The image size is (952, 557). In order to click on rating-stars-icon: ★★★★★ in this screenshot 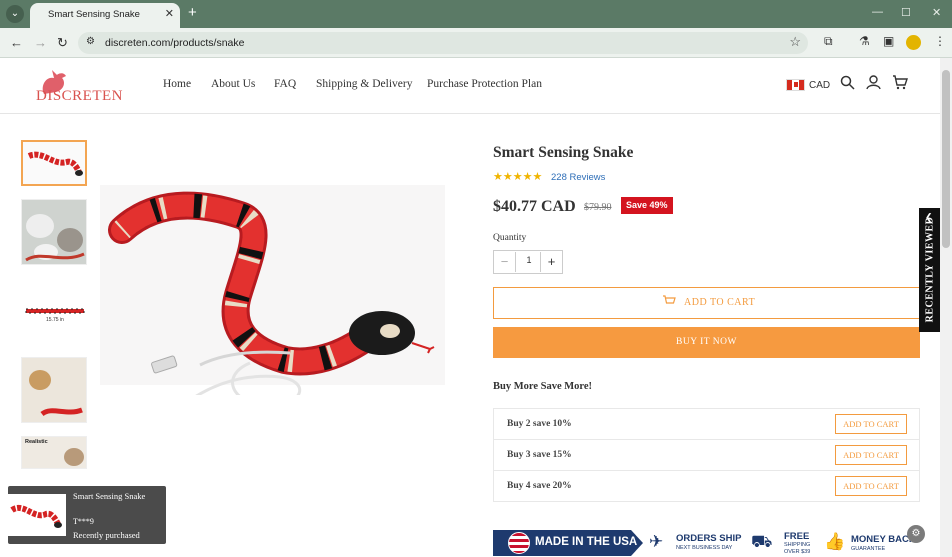, I will do `click(517, 176)`.